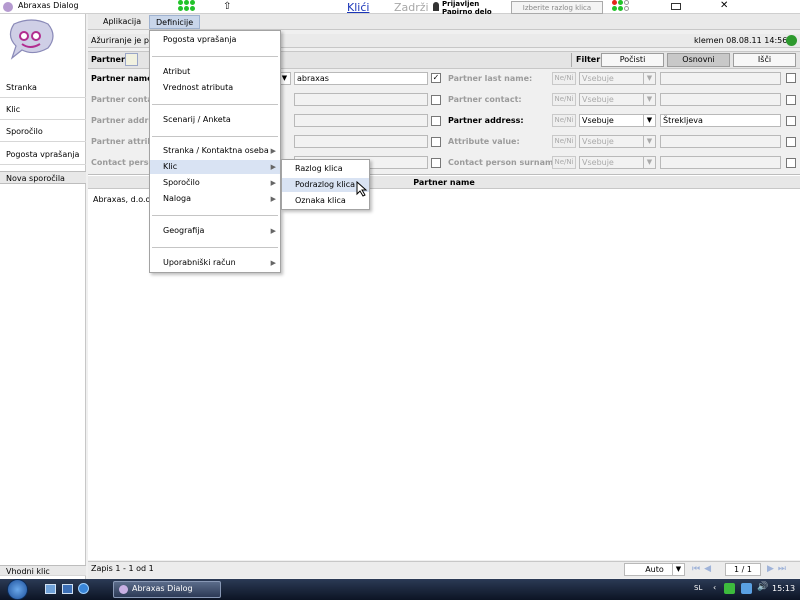 This screenshot has width=800, height=600. I want to click on start-button-icon, so click(17, 589).